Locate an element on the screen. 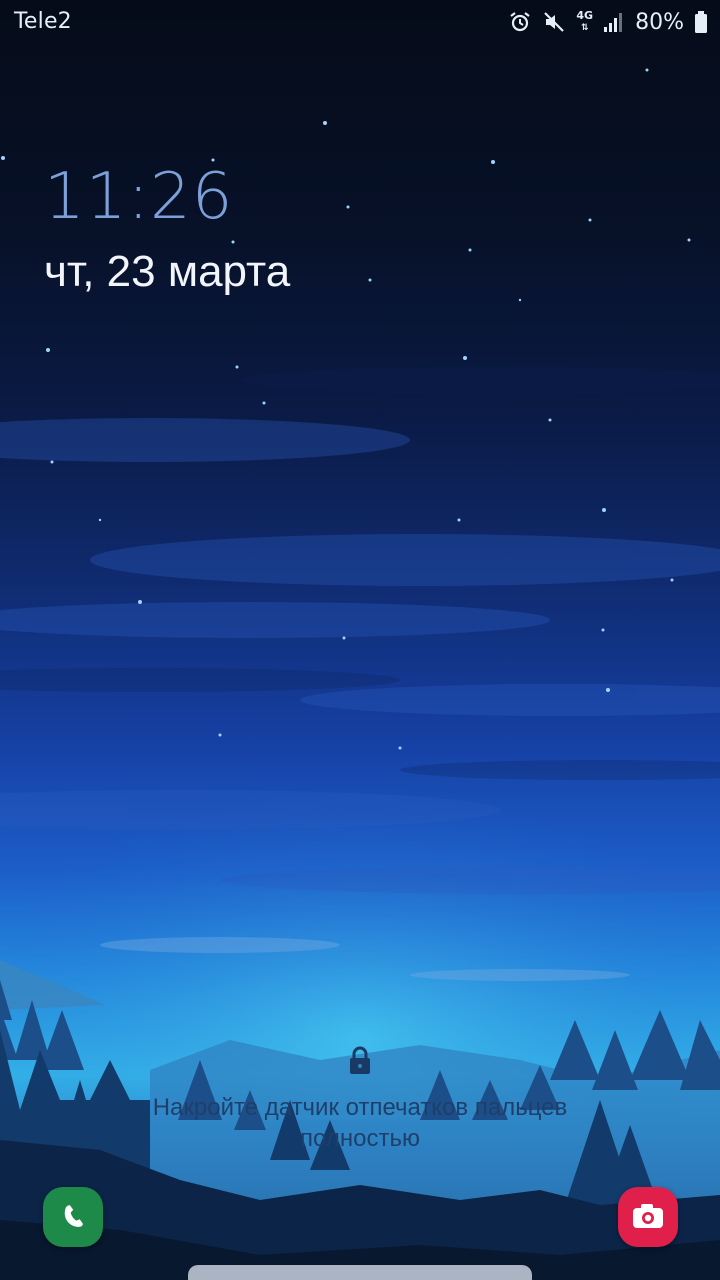  status-icons: 4G ⇅ 80% is located at coordinates (608, 22).